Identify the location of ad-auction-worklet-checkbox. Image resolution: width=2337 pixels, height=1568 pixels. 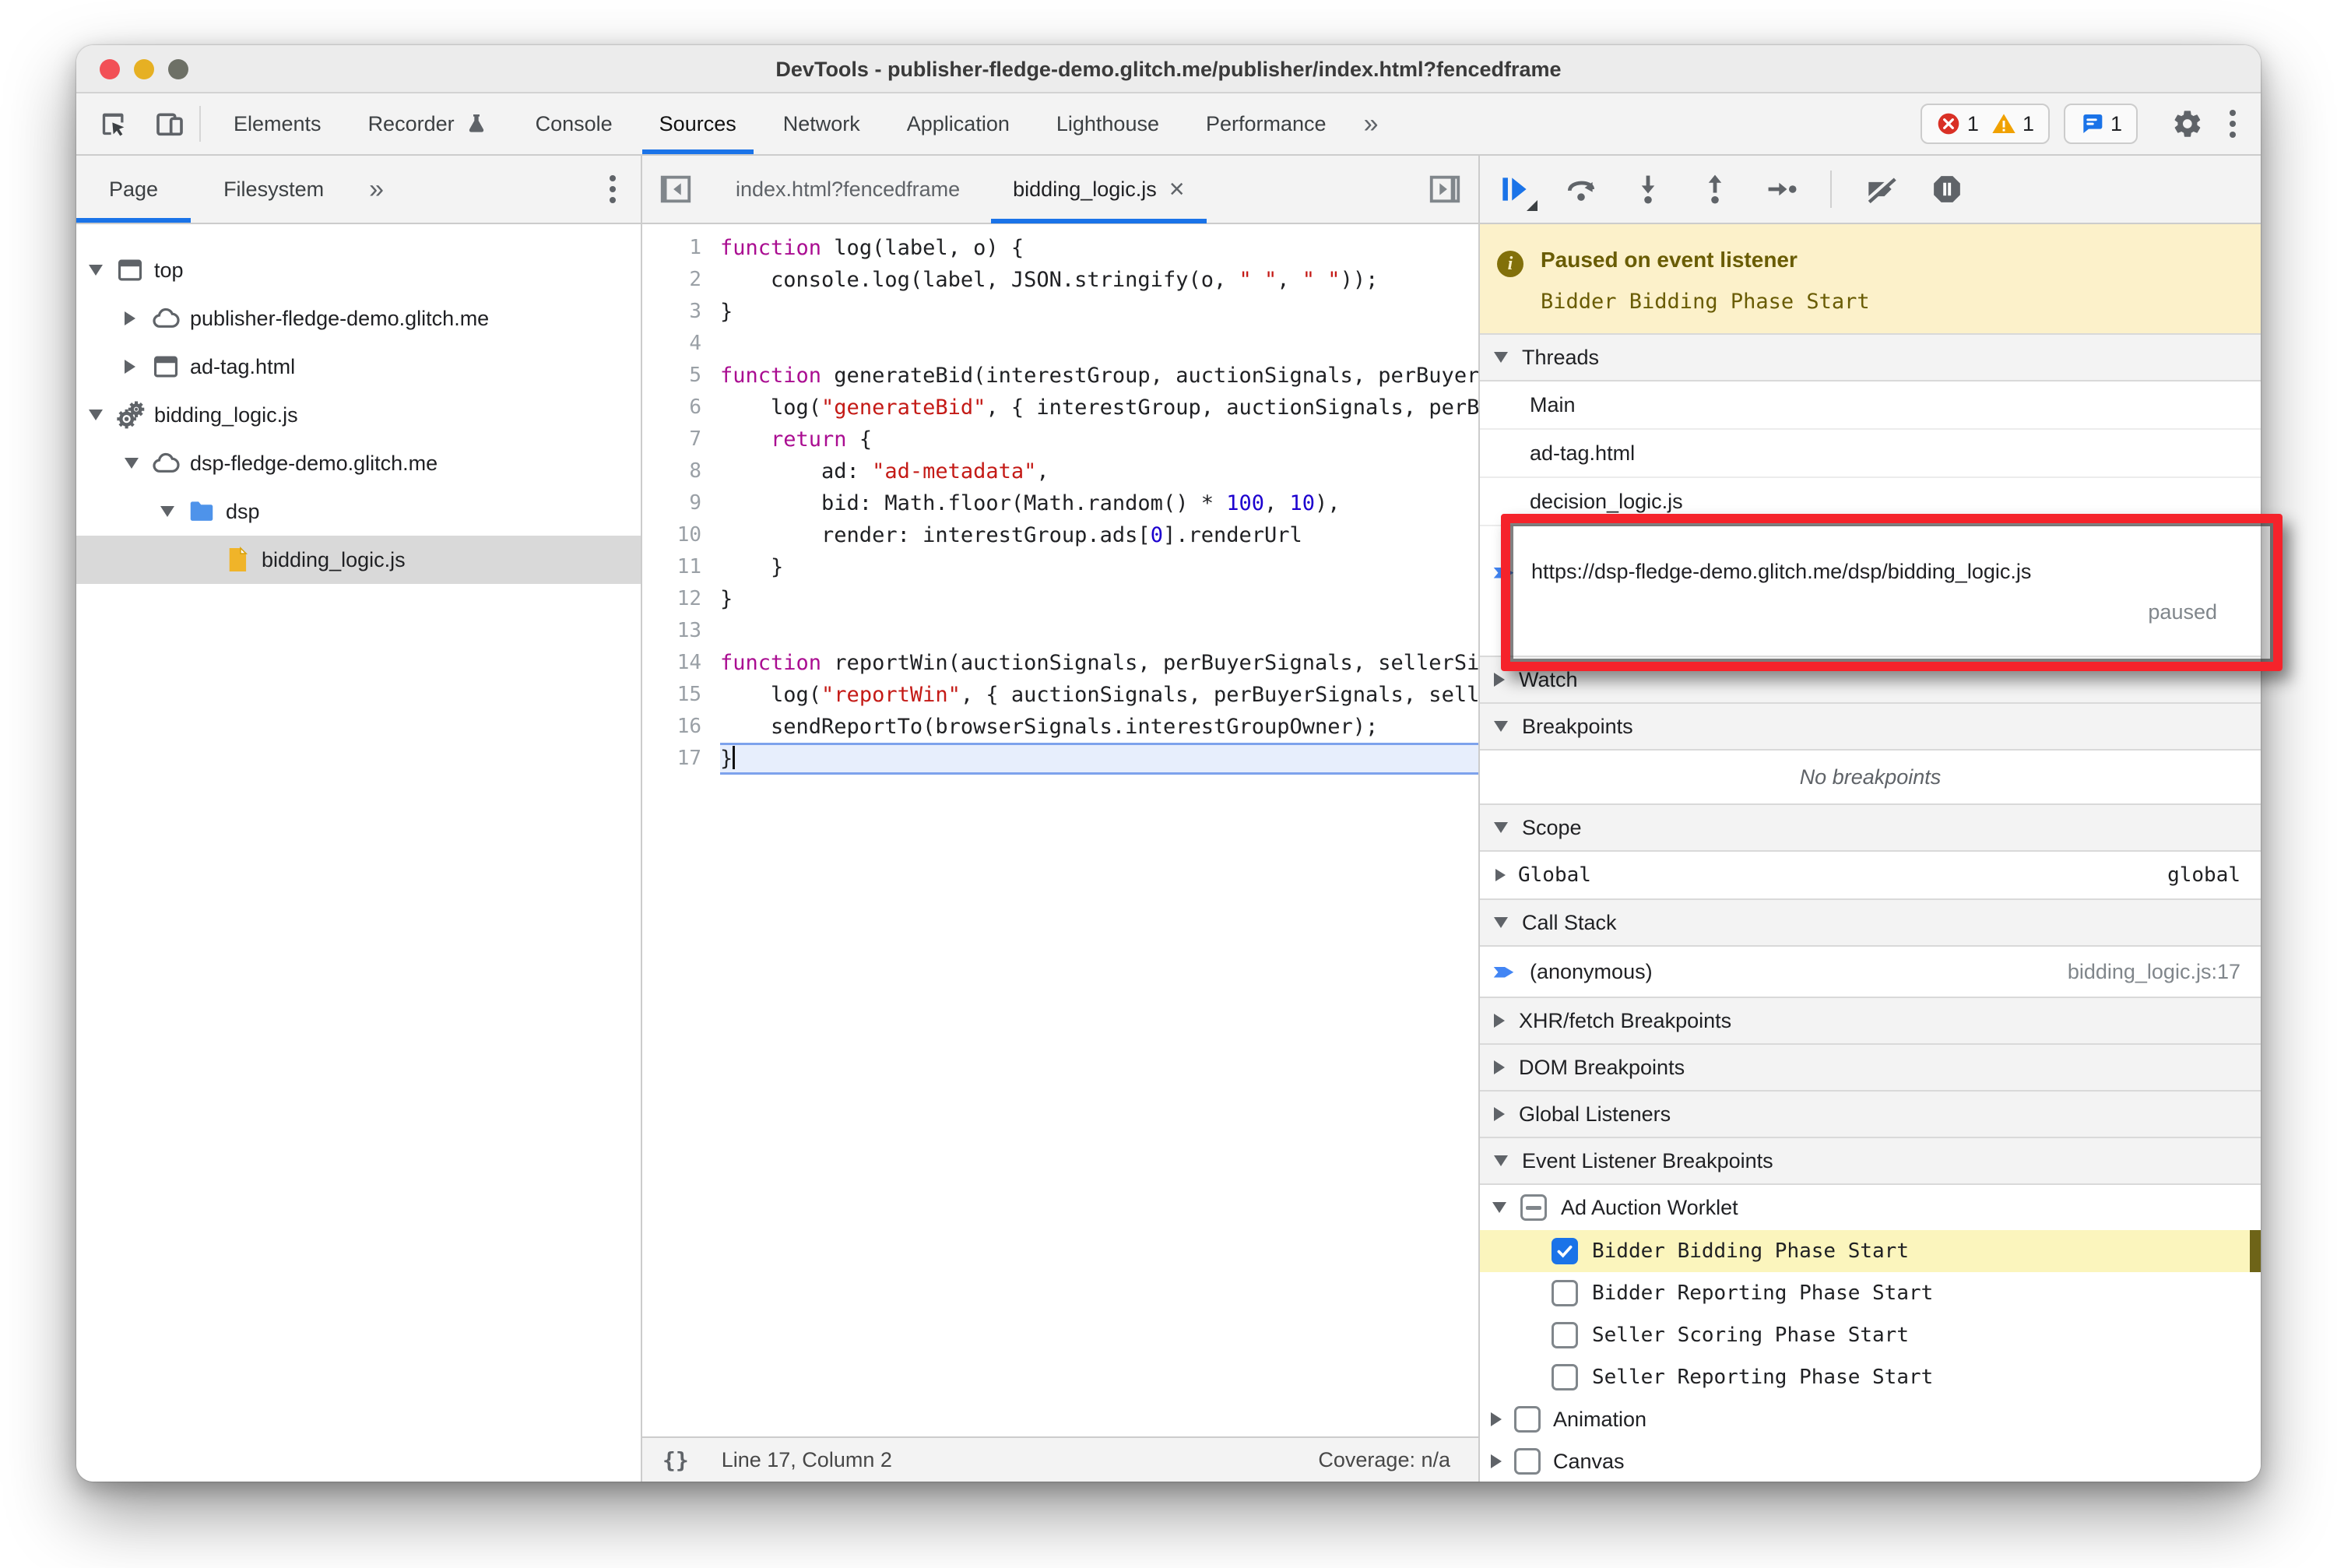
(1534, 1207).